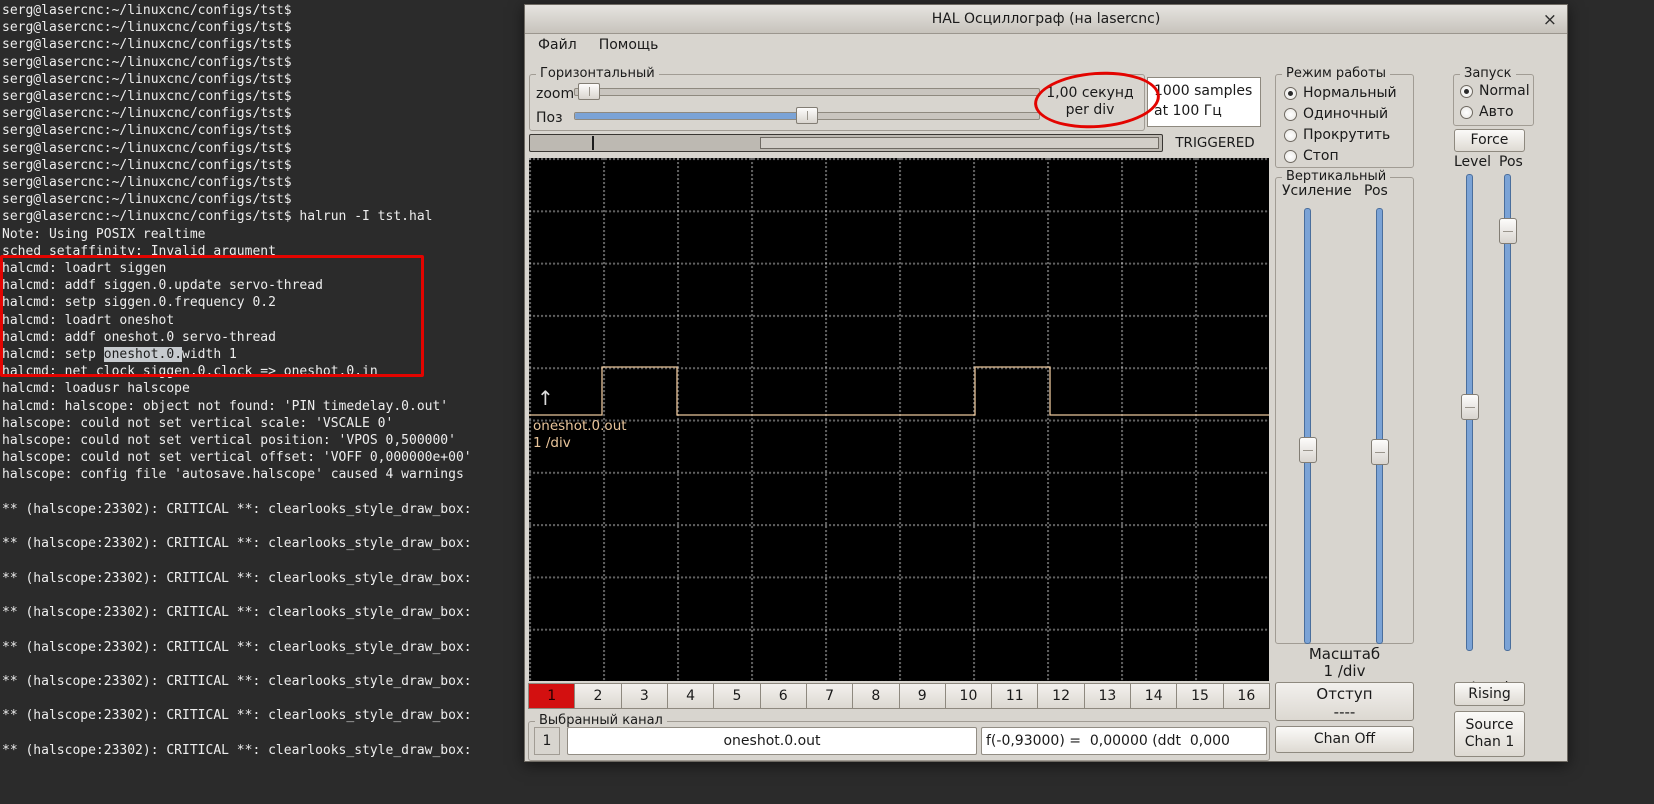 This screenshot has height=804, width=1654. Describe the element at coordinates (1504, 91) in the screenshot. I see `radio-trigger-normal-label: Normal` at that location.